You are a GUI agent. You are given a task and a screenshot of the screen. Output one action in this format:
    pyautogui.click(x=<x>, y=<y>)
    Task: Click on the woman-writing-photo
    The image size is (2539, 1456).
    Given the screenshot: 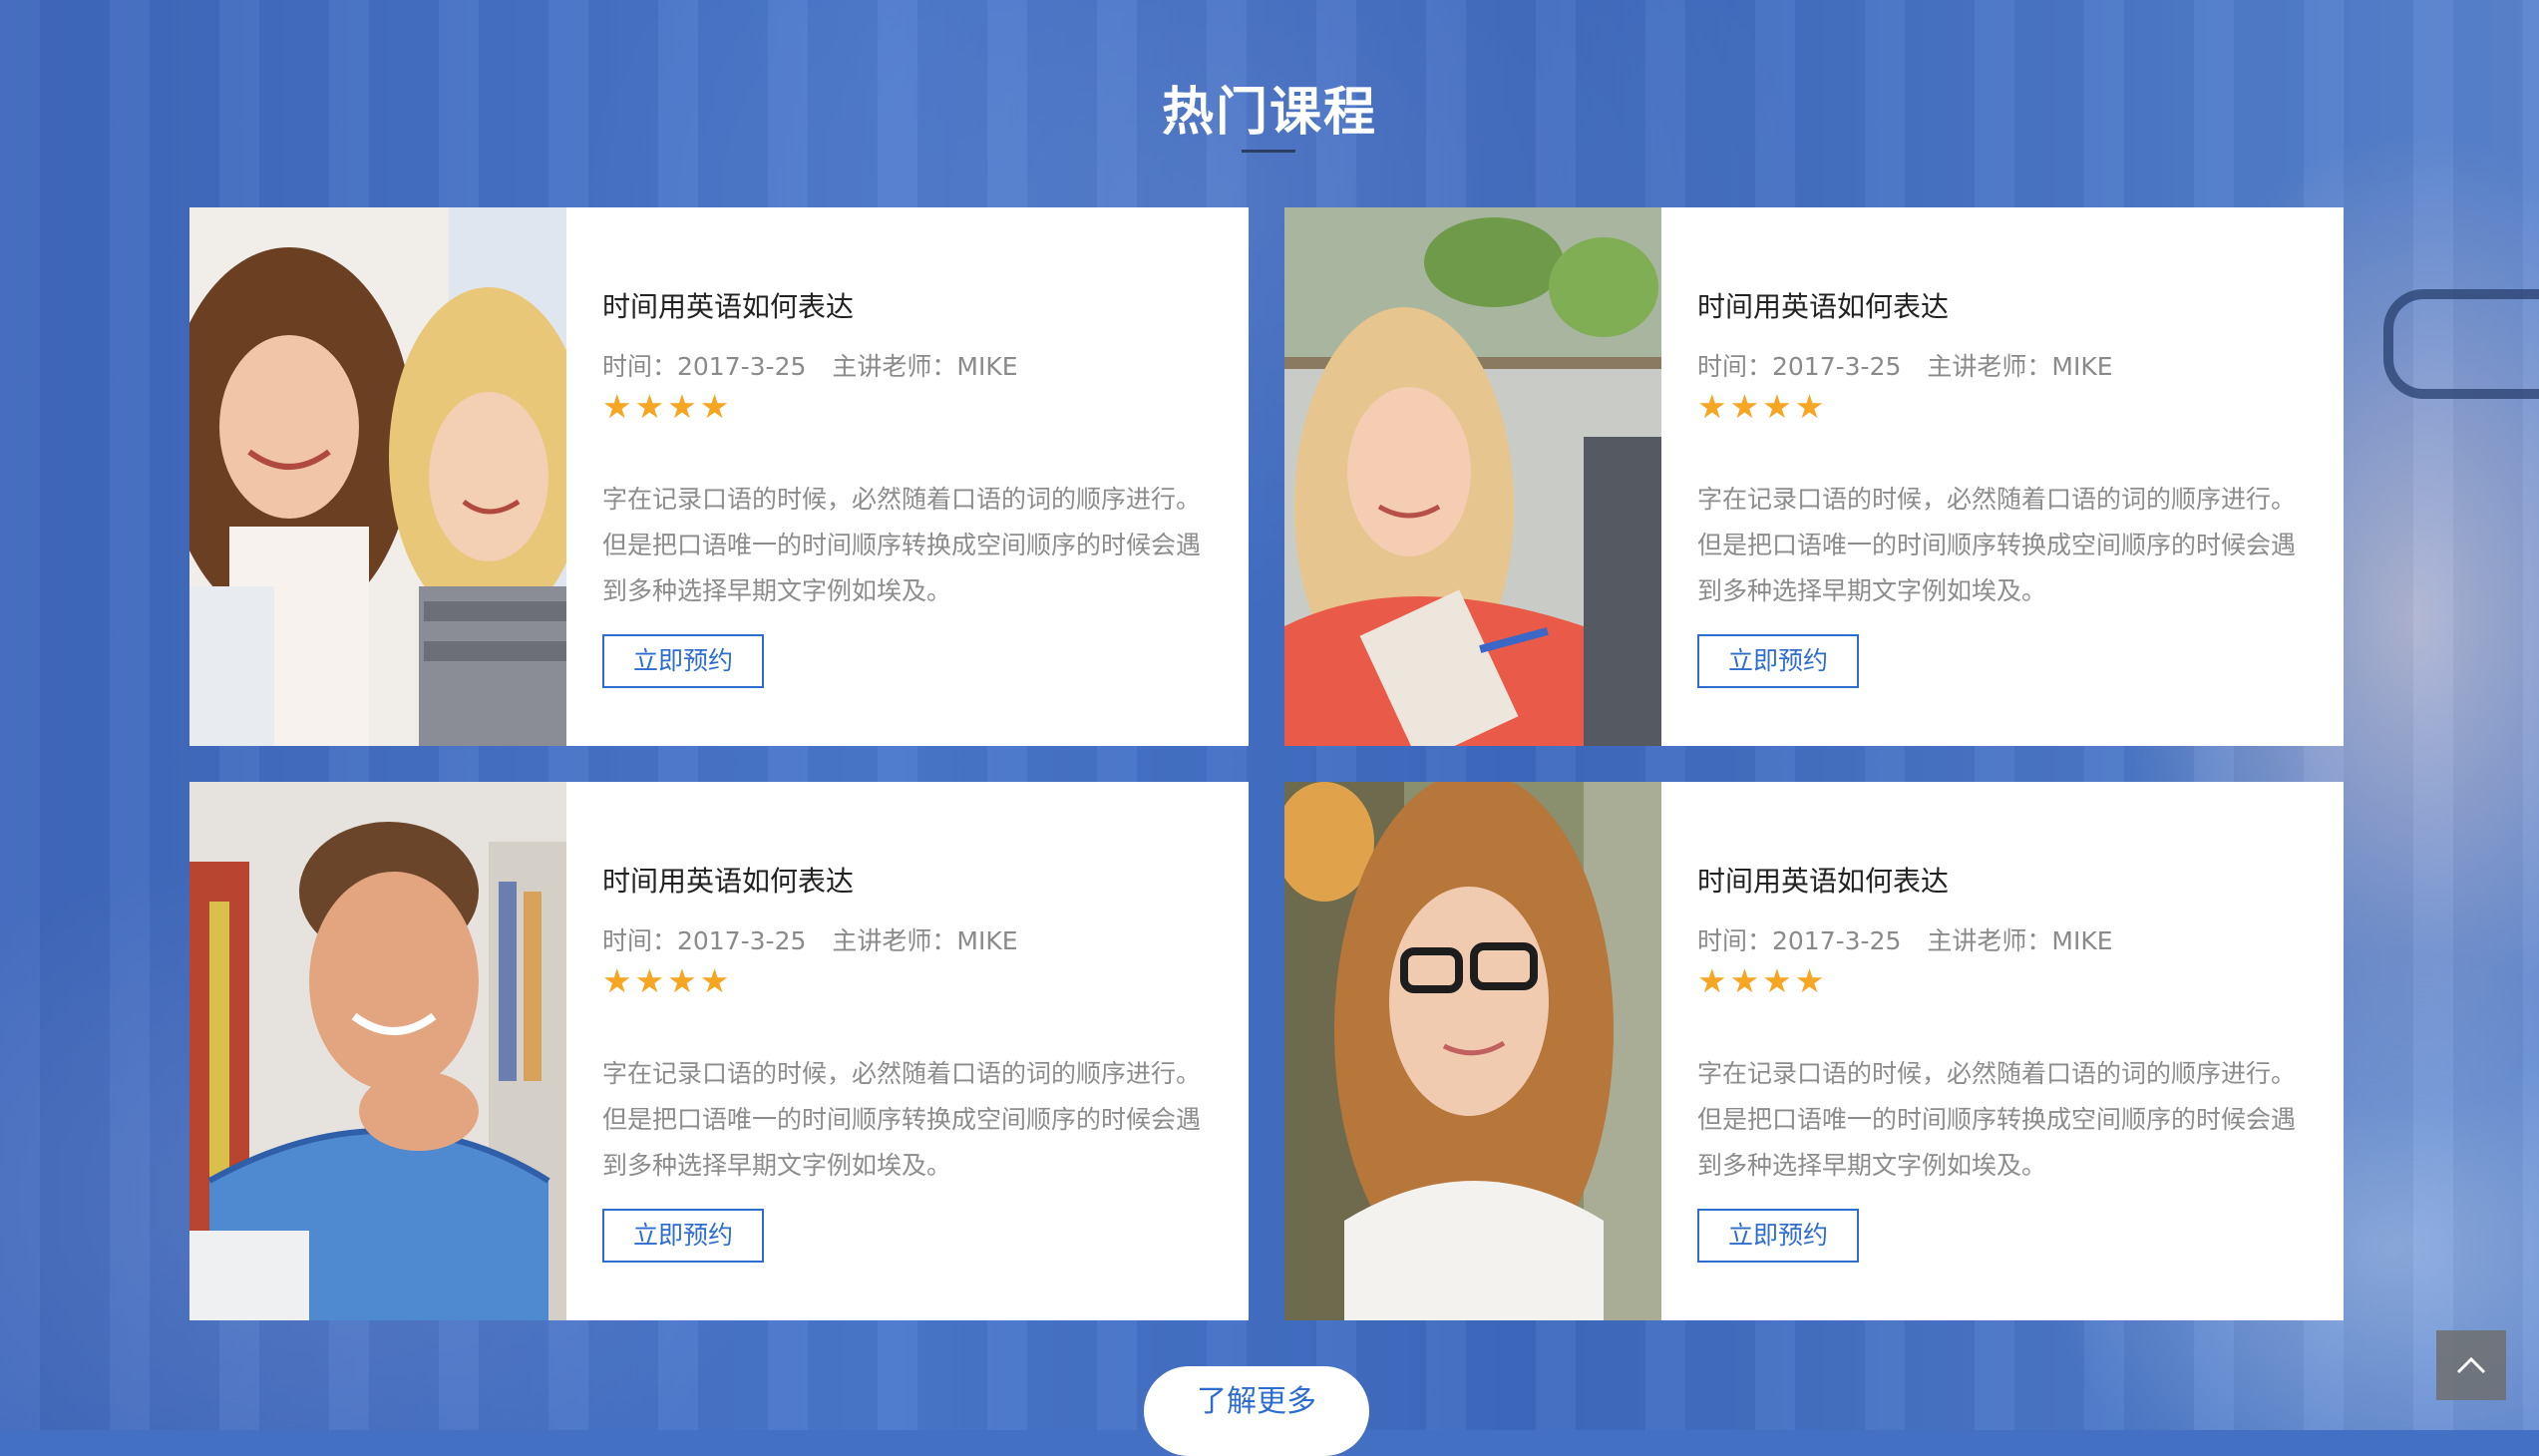 What is the action you would take?
    pyautogui.click(x=1472, y=476)
    